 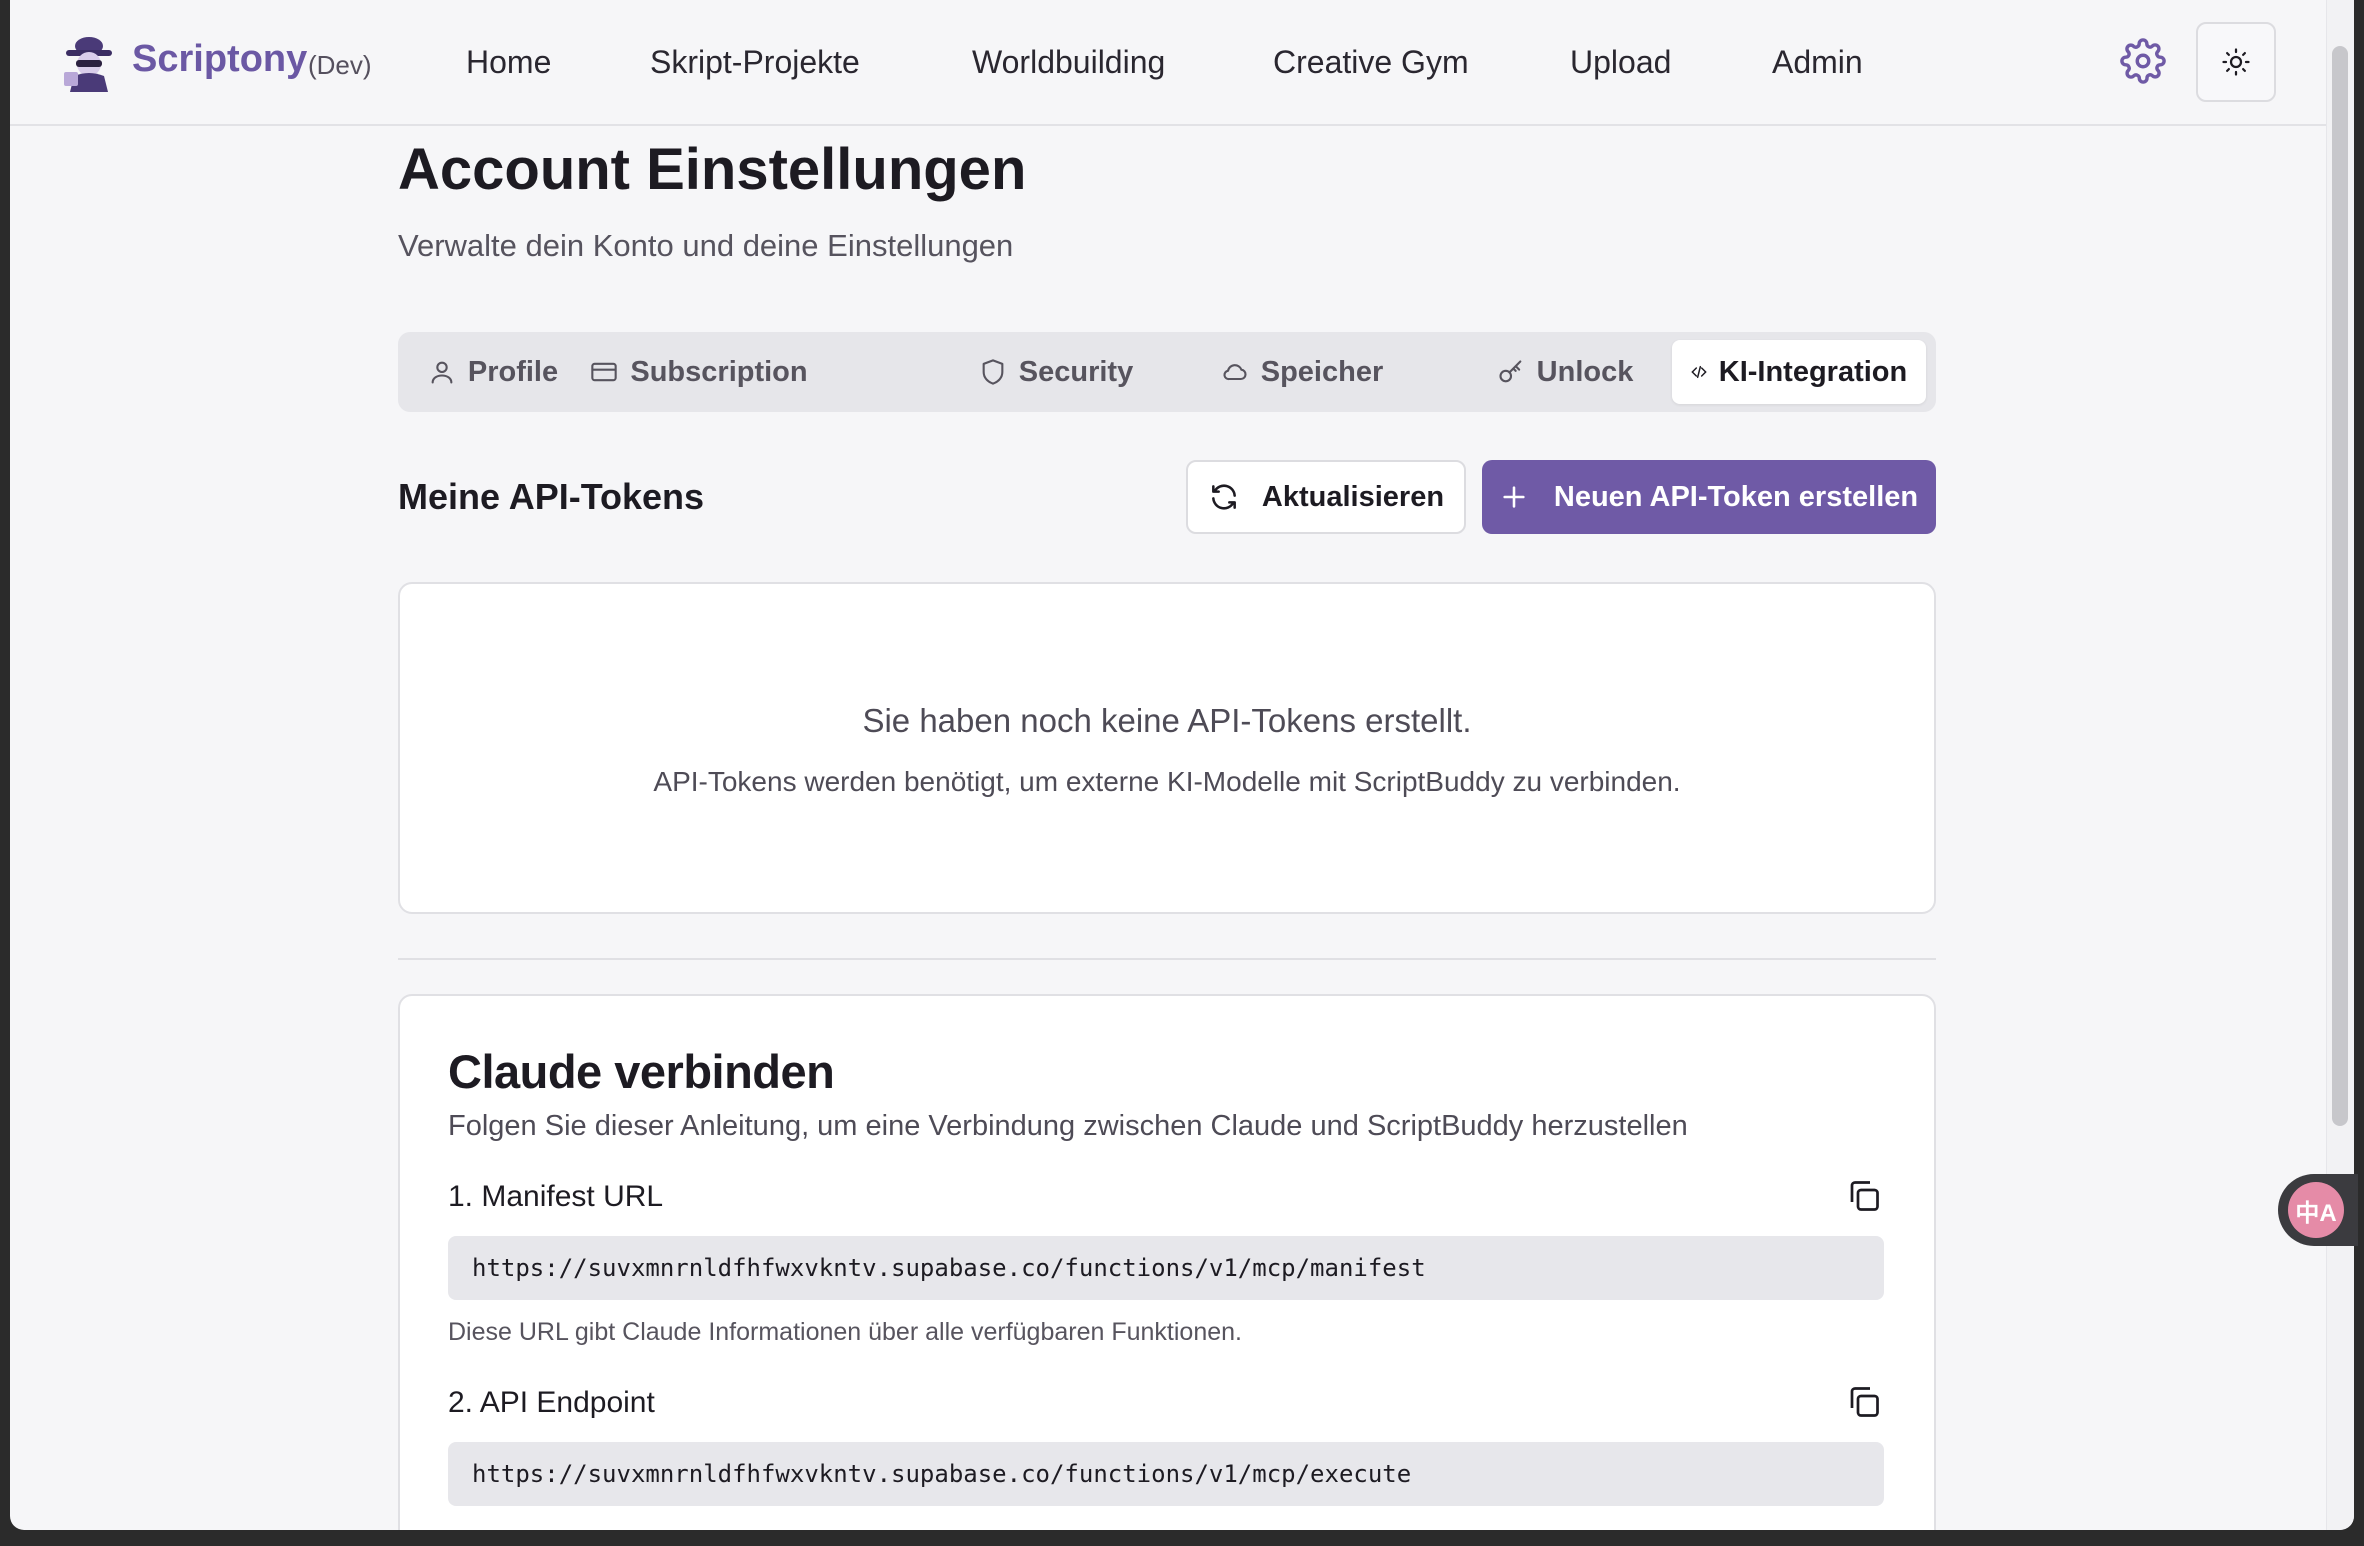 I want to click on tab-label: Profile, so click(x=513, y=371).